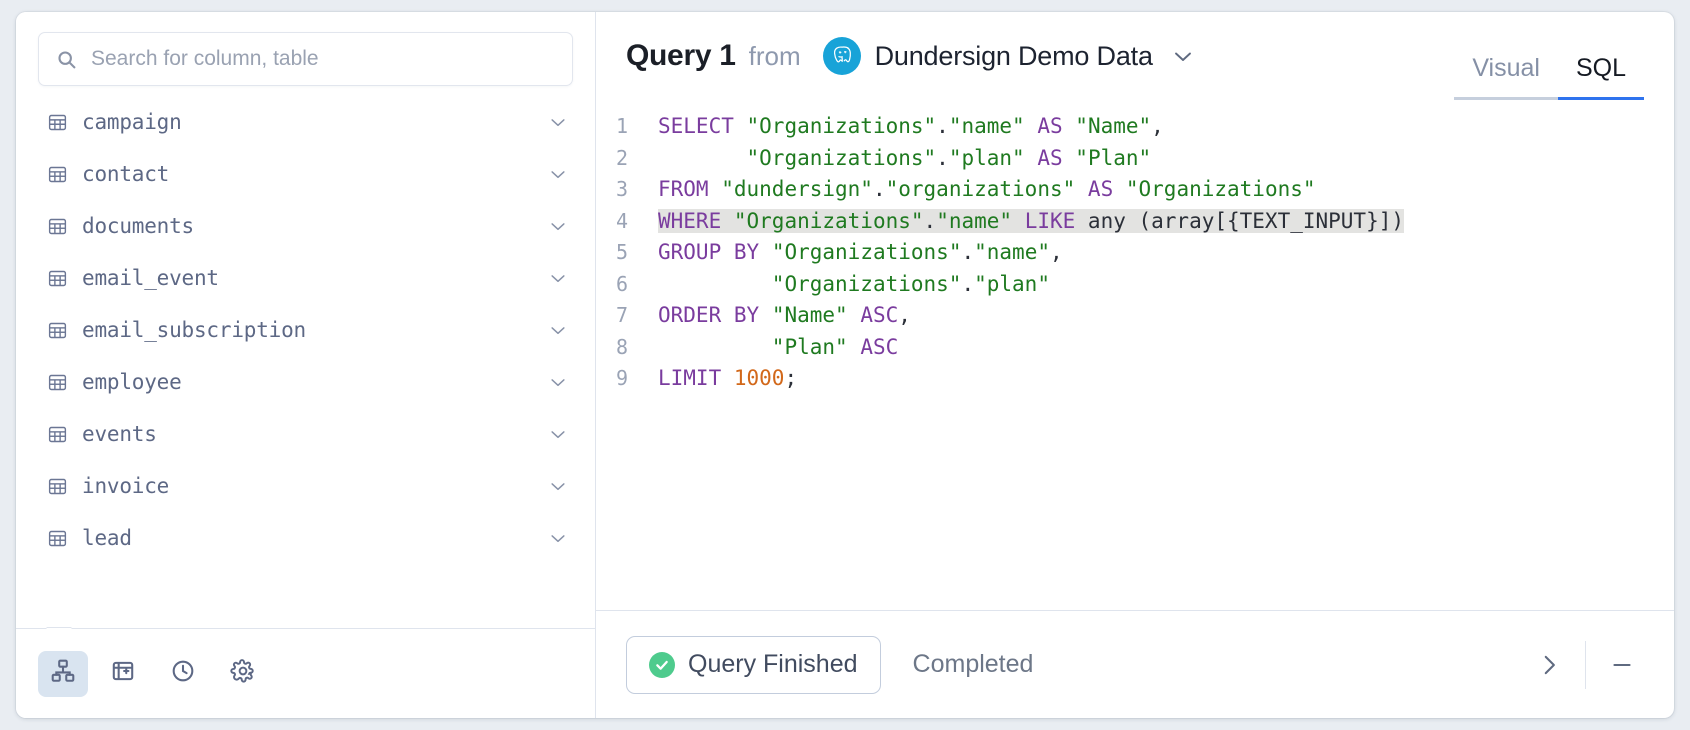  I want to click on check-circle-icon, so click(662, 664).